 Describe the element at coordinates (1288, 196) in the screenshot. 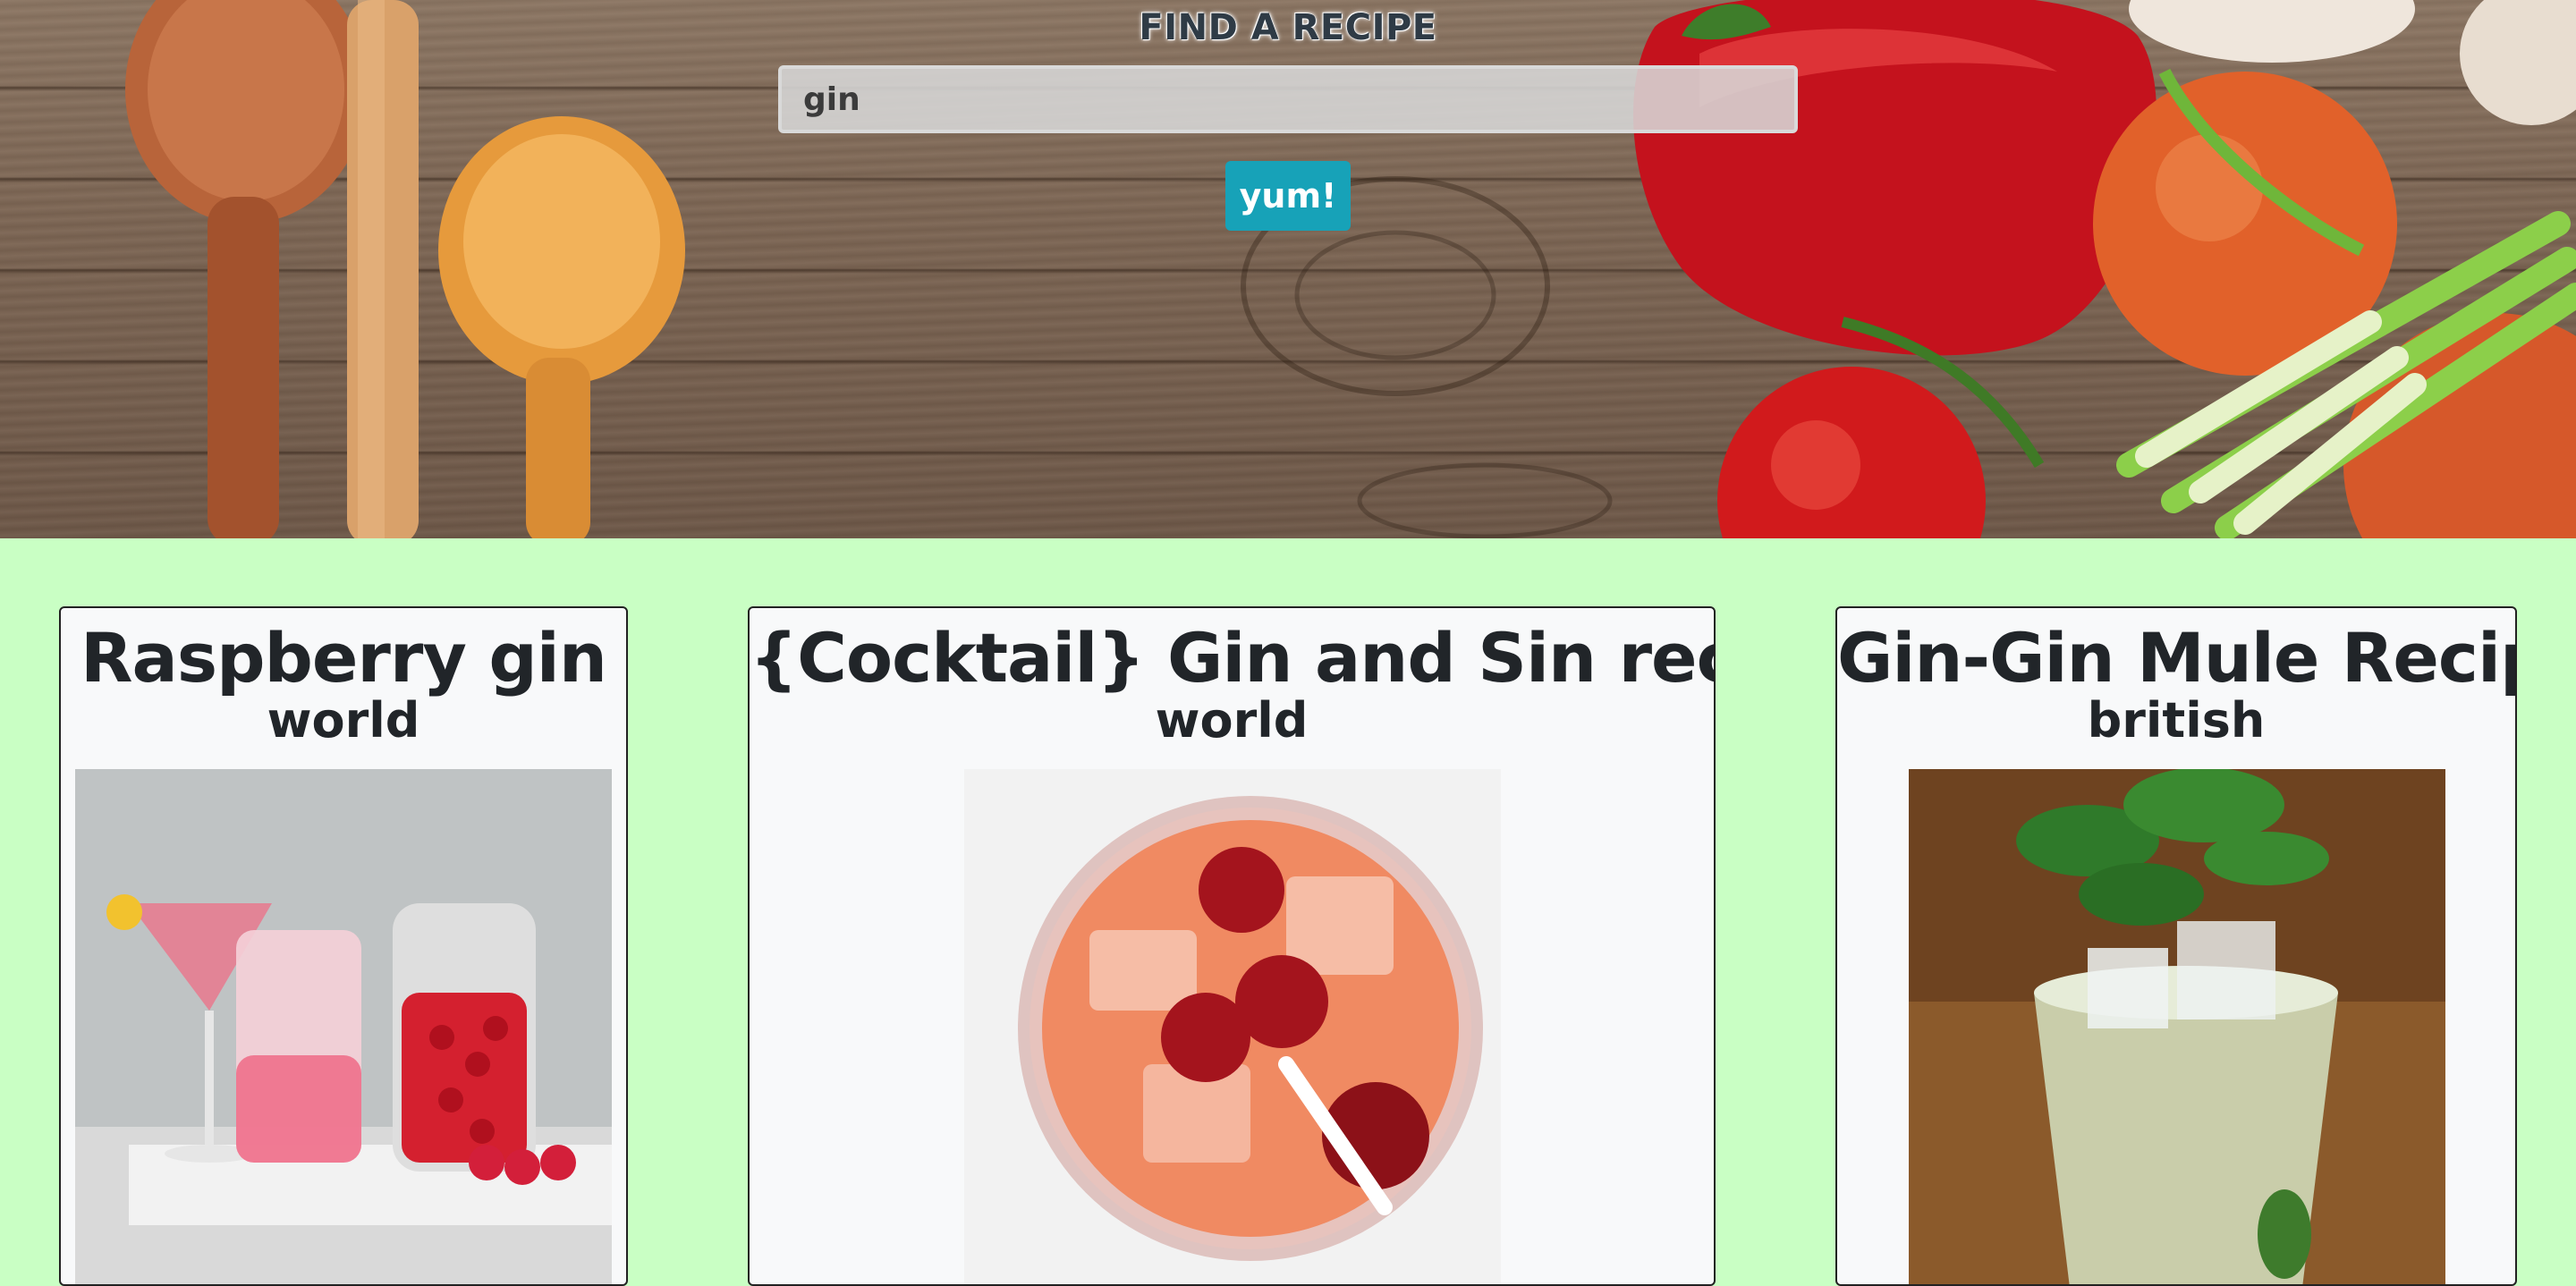

I see `search-button: yum!` at that location.